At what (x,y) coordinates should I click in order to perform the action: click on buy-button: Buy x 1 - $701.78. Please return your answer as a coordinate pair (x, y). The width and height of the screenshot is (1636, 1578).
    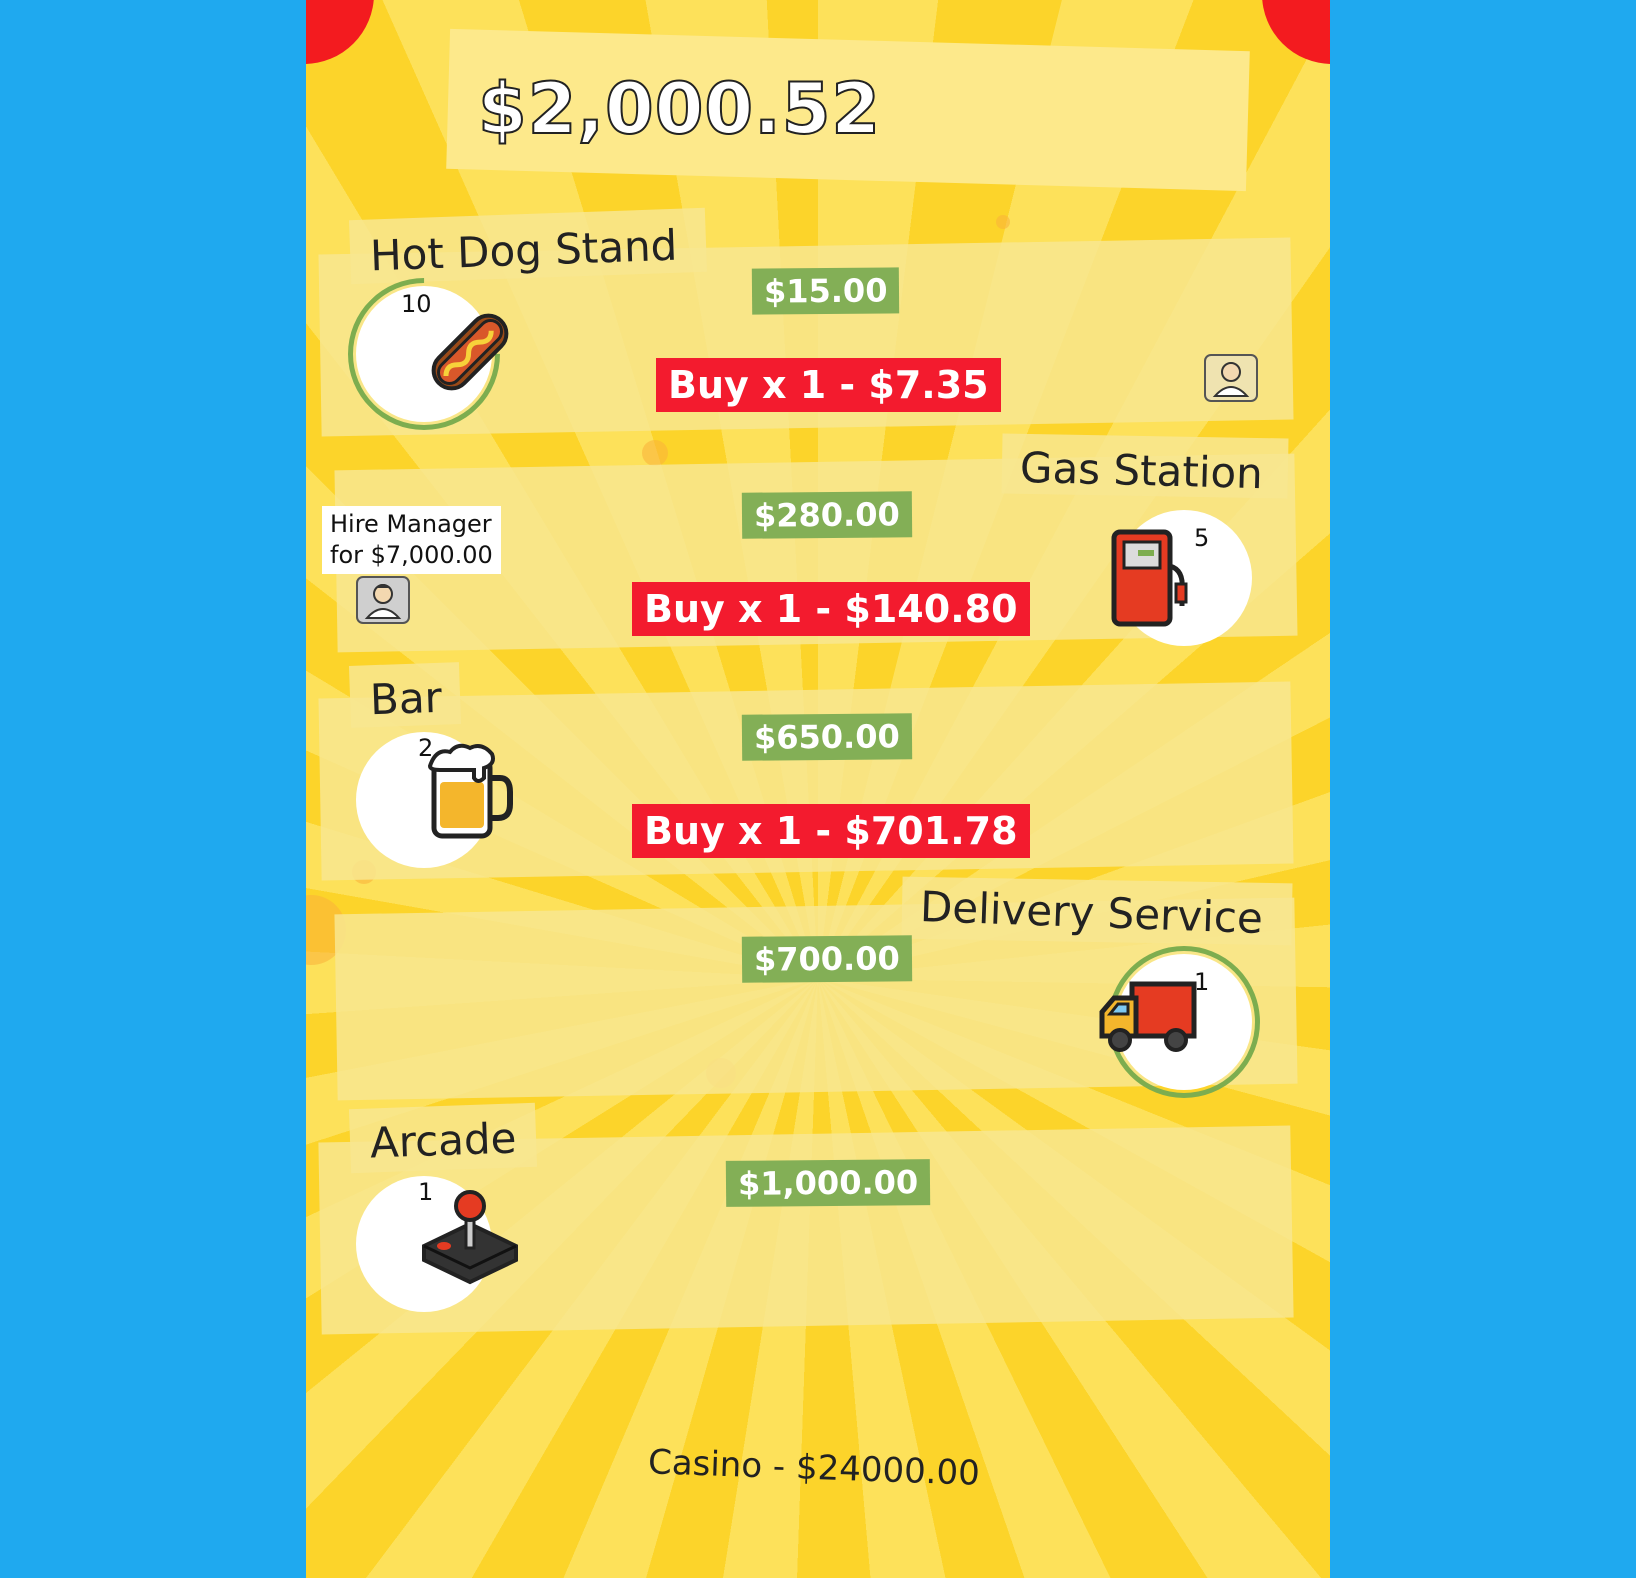
    Looking at the image, I should click on (831, 831).